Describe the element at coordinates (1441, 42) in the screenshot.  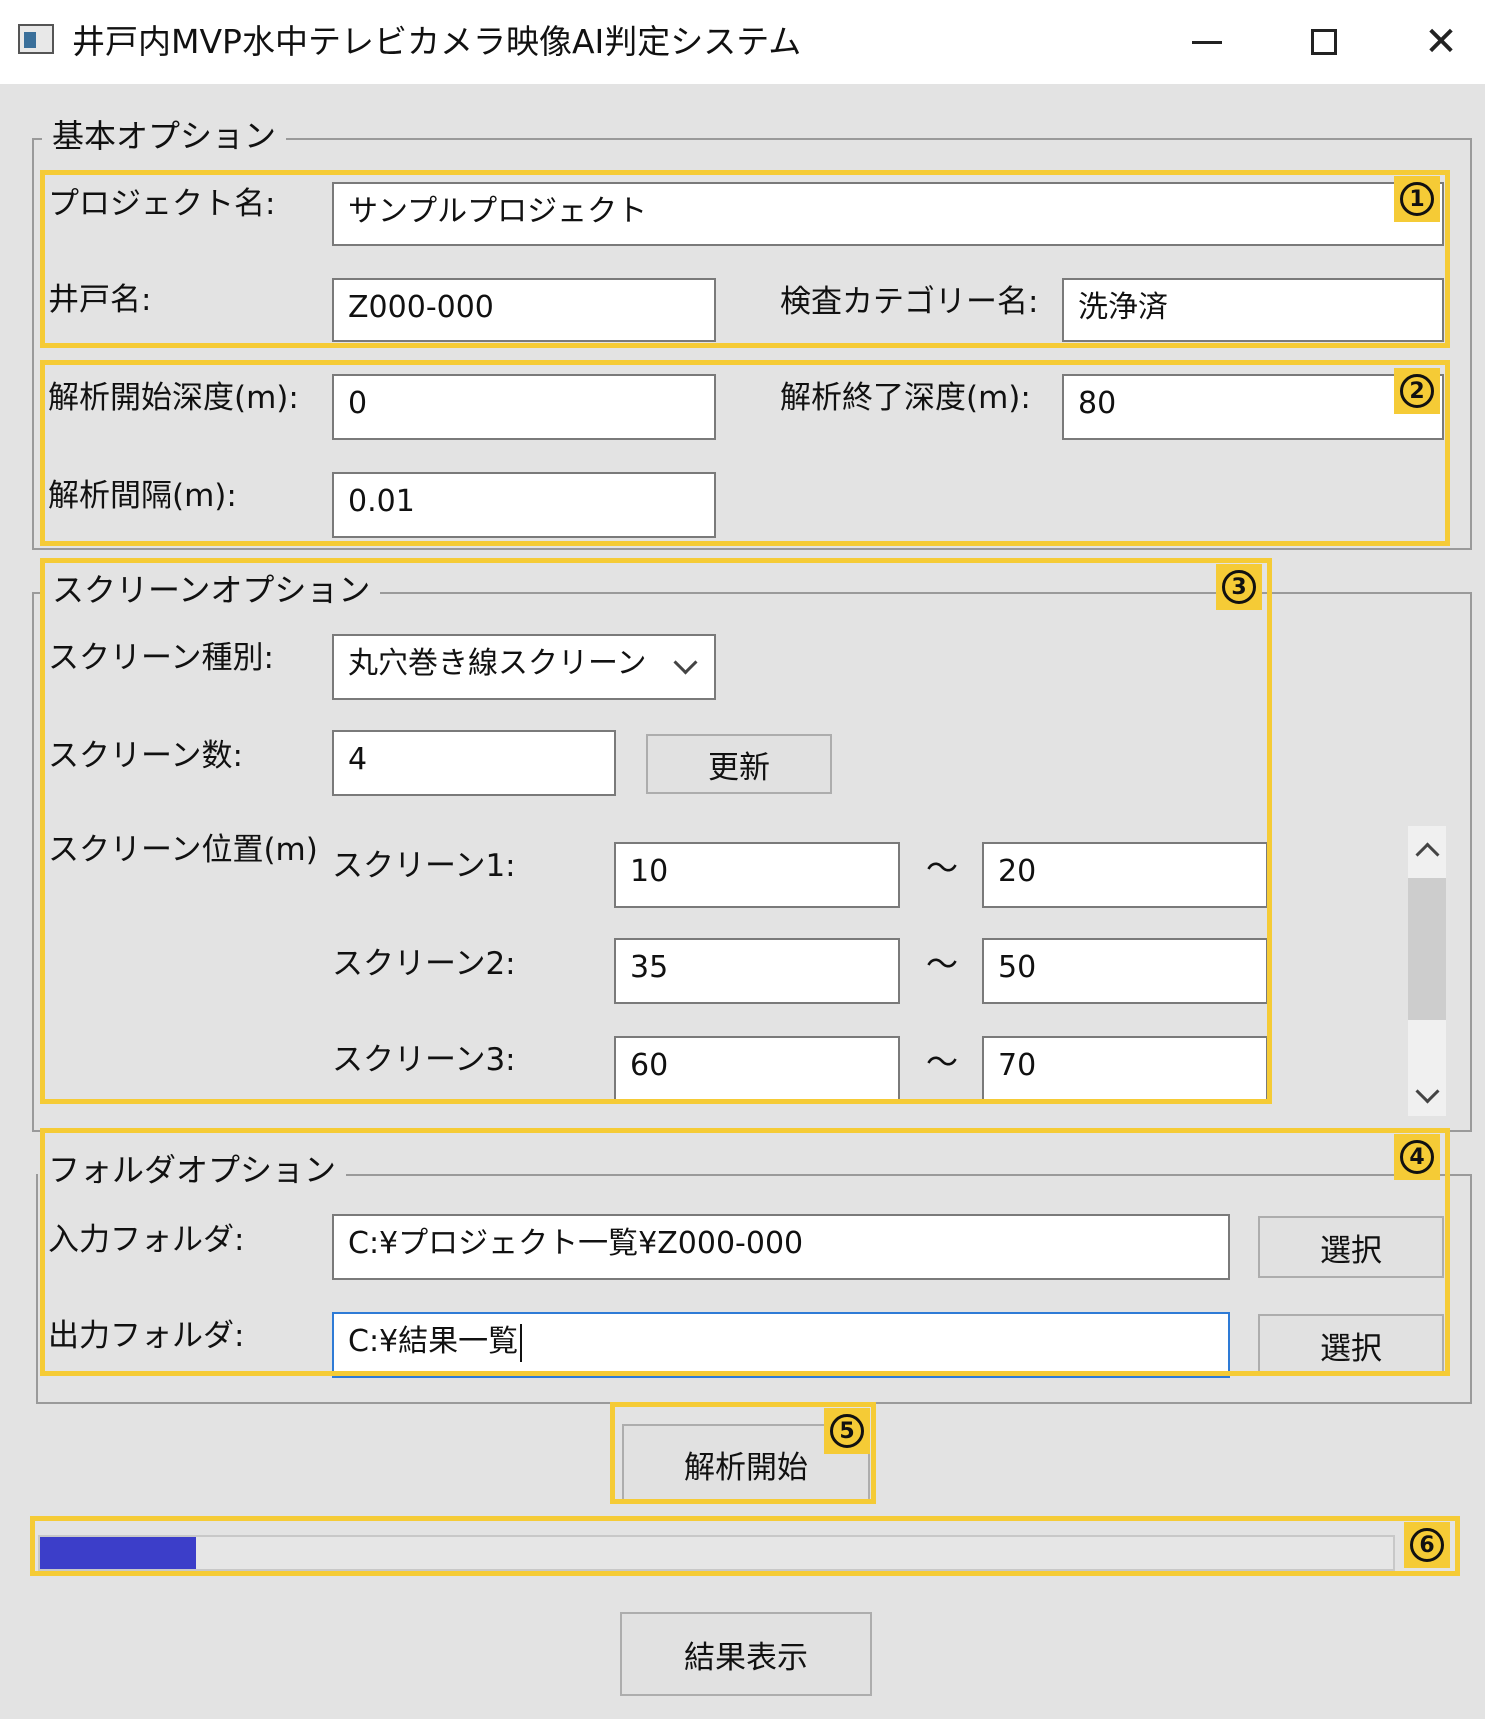
I see `close-icon: ✕` at that location.